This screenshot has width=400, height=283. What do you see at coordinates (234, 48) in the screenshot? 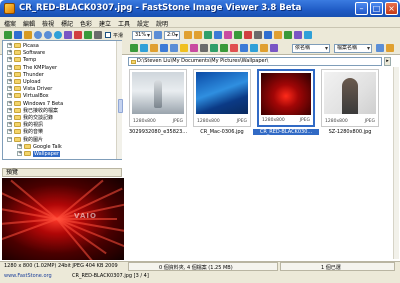
I see `delete-icon` at bounding box center [234, 48].